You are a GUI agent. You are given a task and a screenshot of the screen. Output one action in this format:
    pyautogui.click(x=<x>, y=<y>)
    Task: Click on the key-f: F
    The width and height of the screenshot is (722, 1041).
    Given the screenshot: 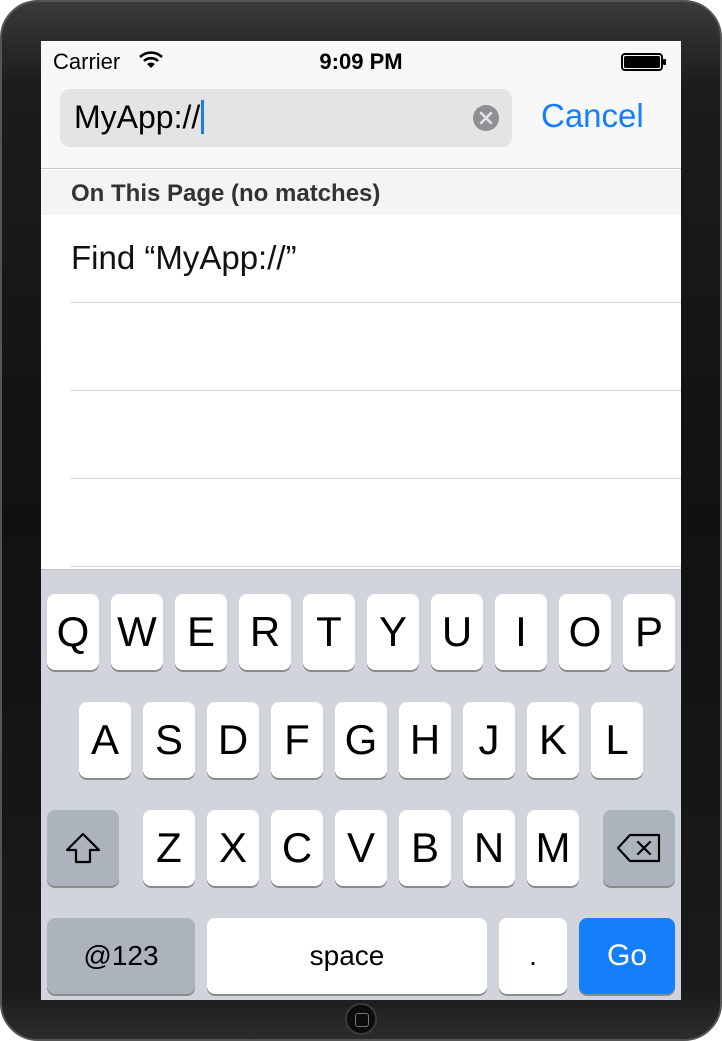 What is the action you would take?
    pyautogui.click(x=297, y=740)
    